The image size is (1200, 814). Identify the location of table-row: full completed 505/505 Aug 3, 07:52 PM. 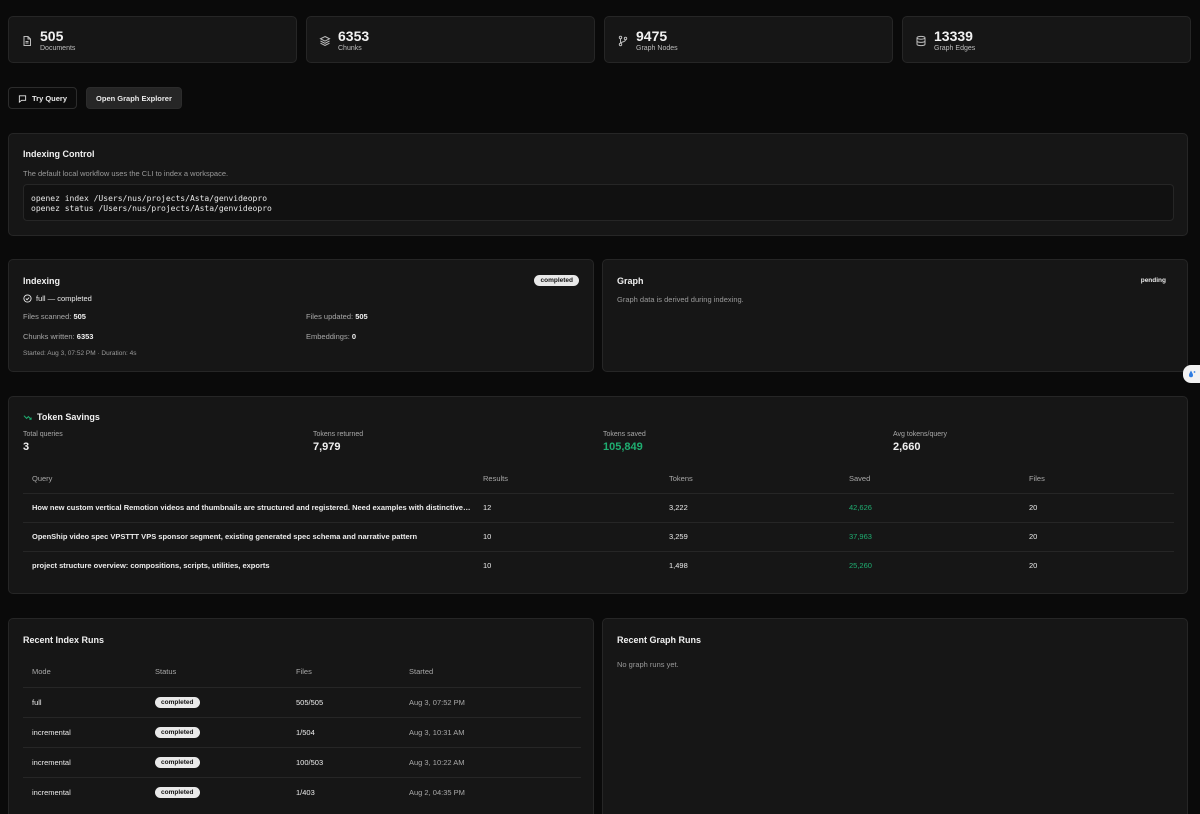
(302, 701).